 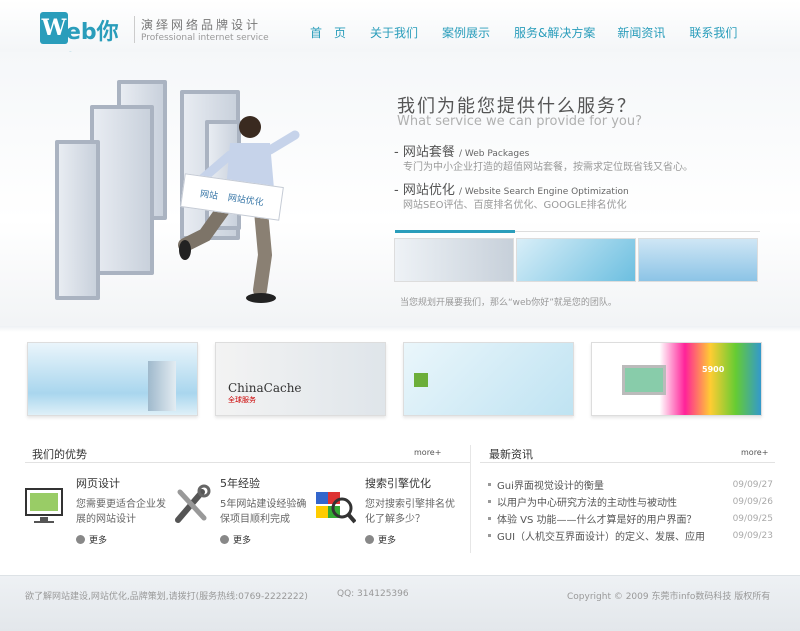 What do you see at coordinates (300, 379) in the screenshot?
I see `case-banner-2: ChinaCache 全球服务` at bounding box center [300, 379].